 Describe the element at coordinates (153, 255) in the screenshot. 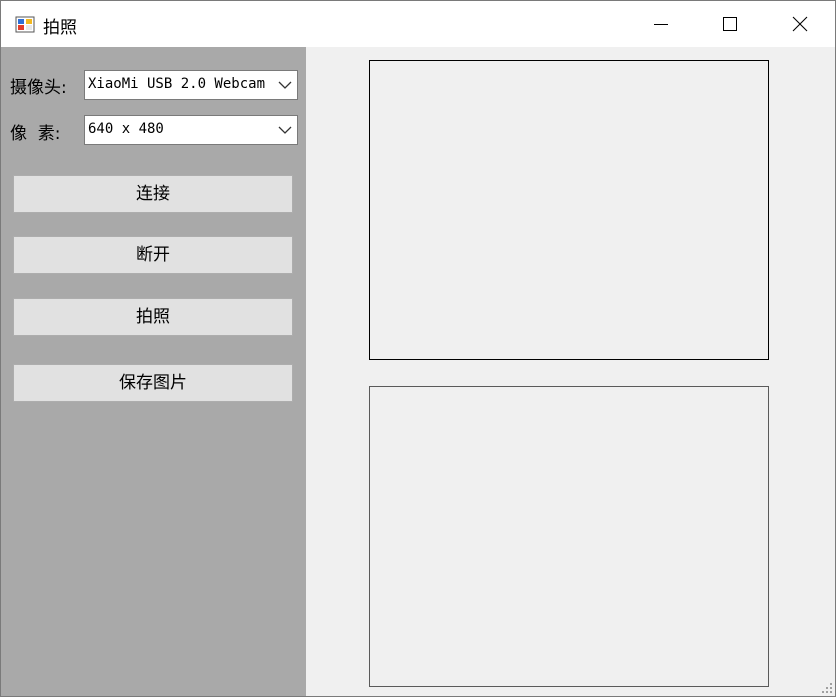

I see `disconnect-button: 断开` at that location.